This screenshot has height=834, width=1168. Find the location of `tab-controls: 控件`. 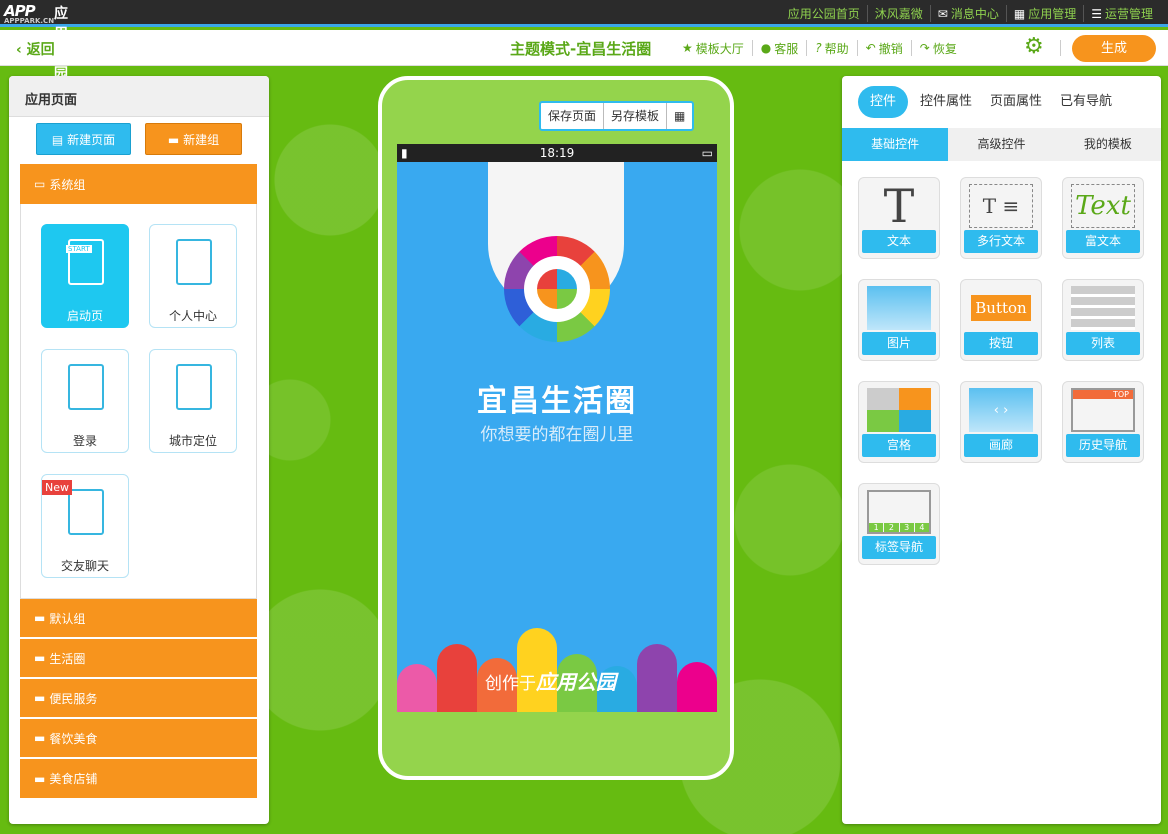

tab-controls: 控件 is located at coordinates (883, 102).